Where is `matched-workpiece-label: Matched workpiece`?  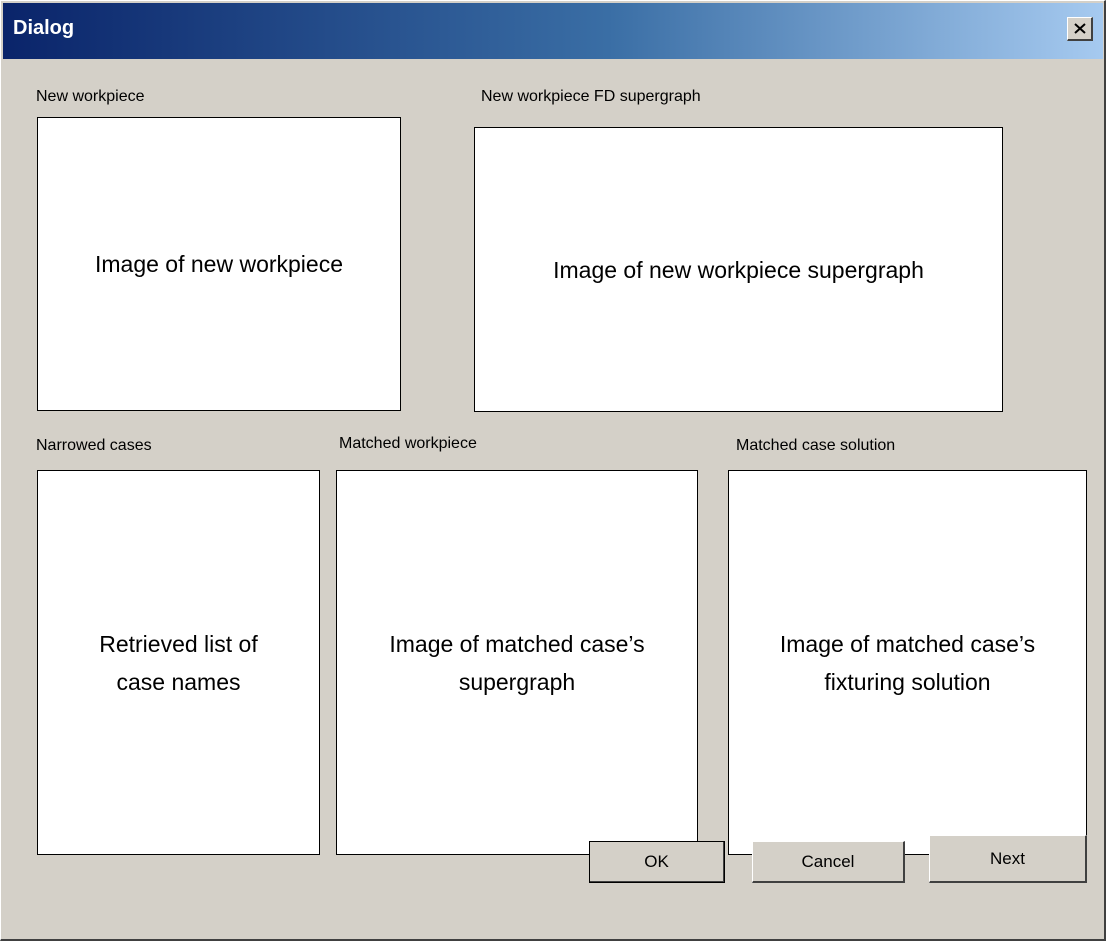
matched-workpiece-label: Matched workpiece is located at coordinates (408, 443).